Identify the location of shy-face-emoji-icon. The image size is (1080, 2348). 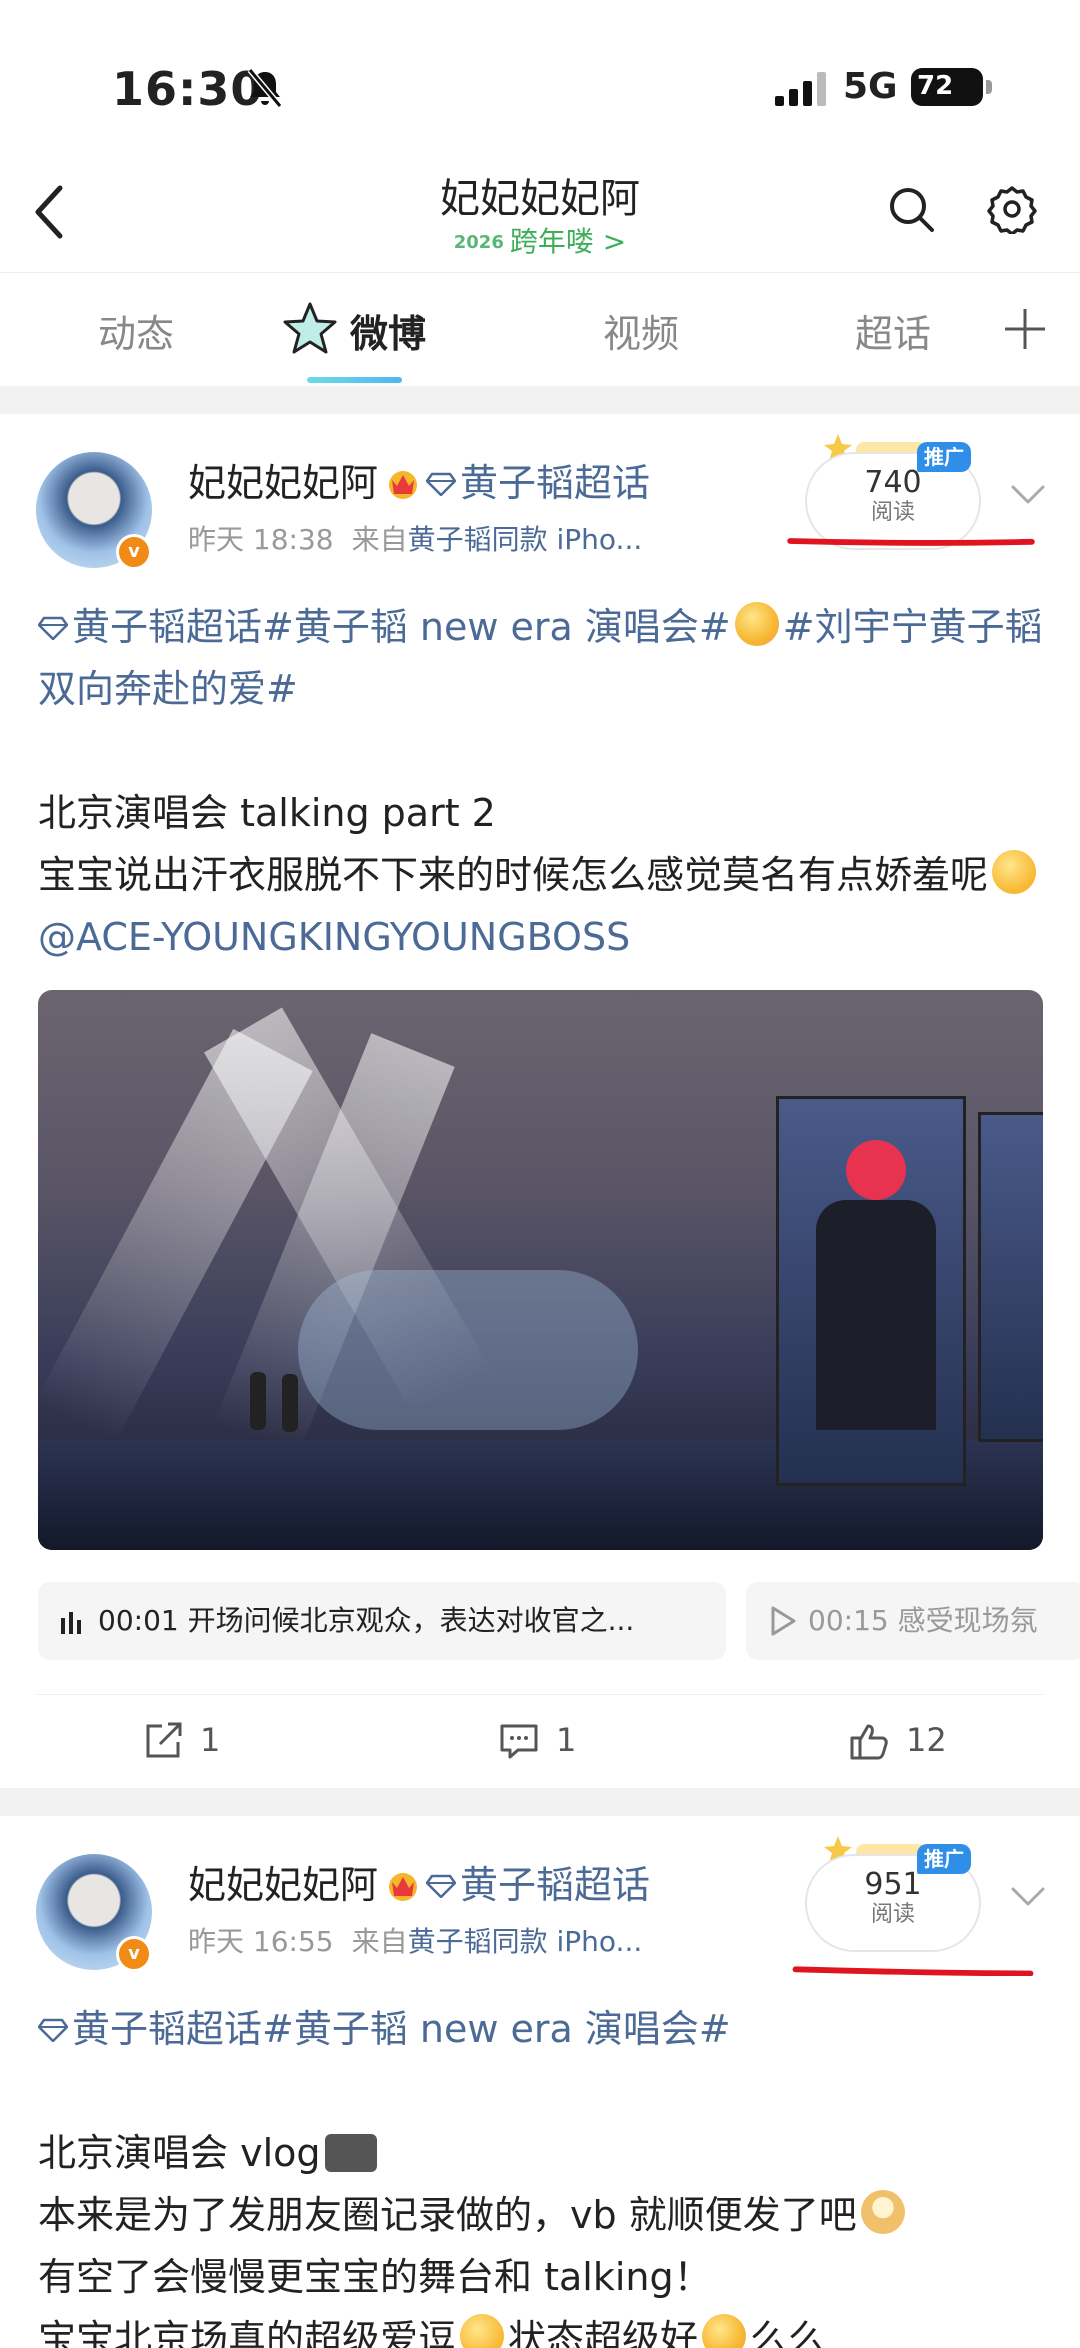
(1014, 872).